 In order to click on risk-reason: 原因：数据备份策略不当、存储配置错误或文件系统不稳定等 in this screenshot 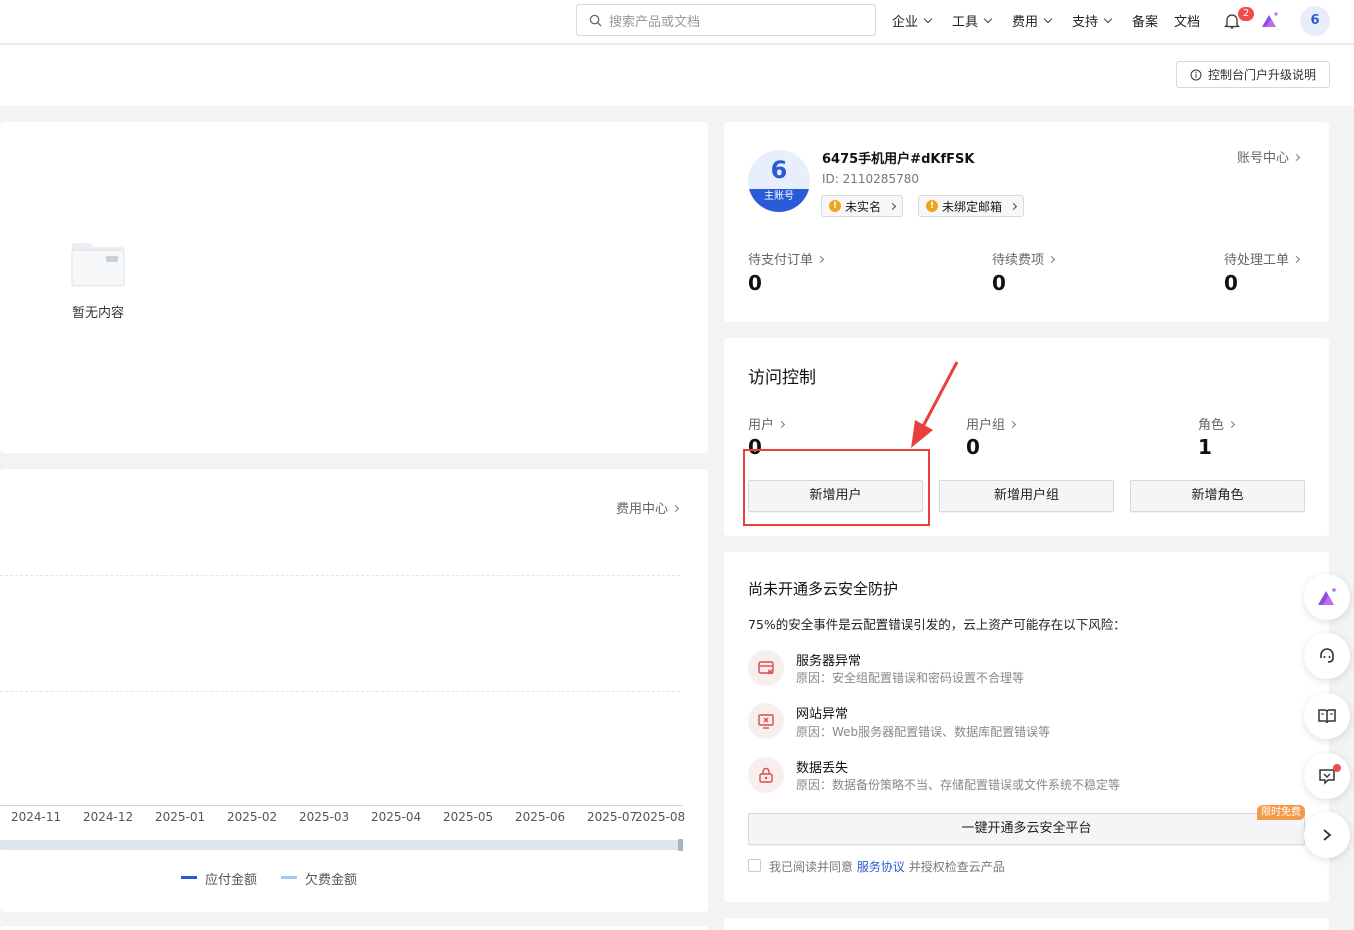, I will do `click(958, 785)`.